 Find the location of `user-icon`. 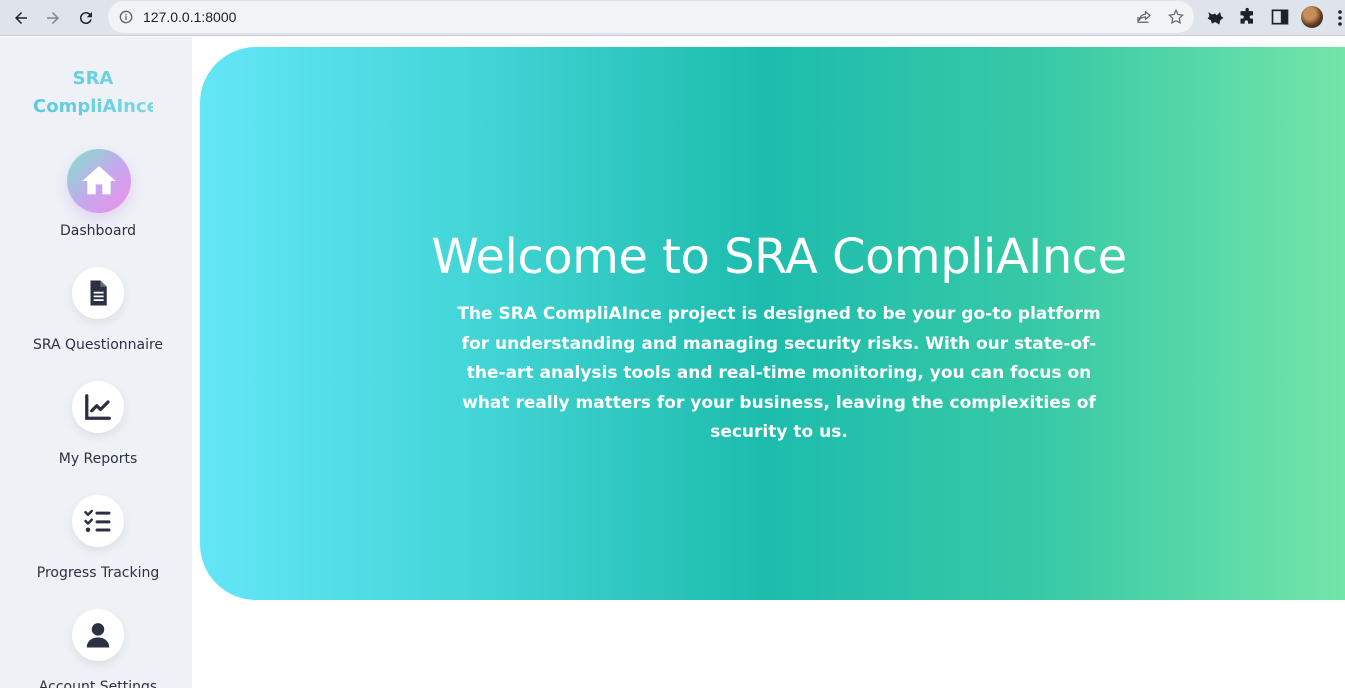

user-icon is located at coordinates (98, 635).